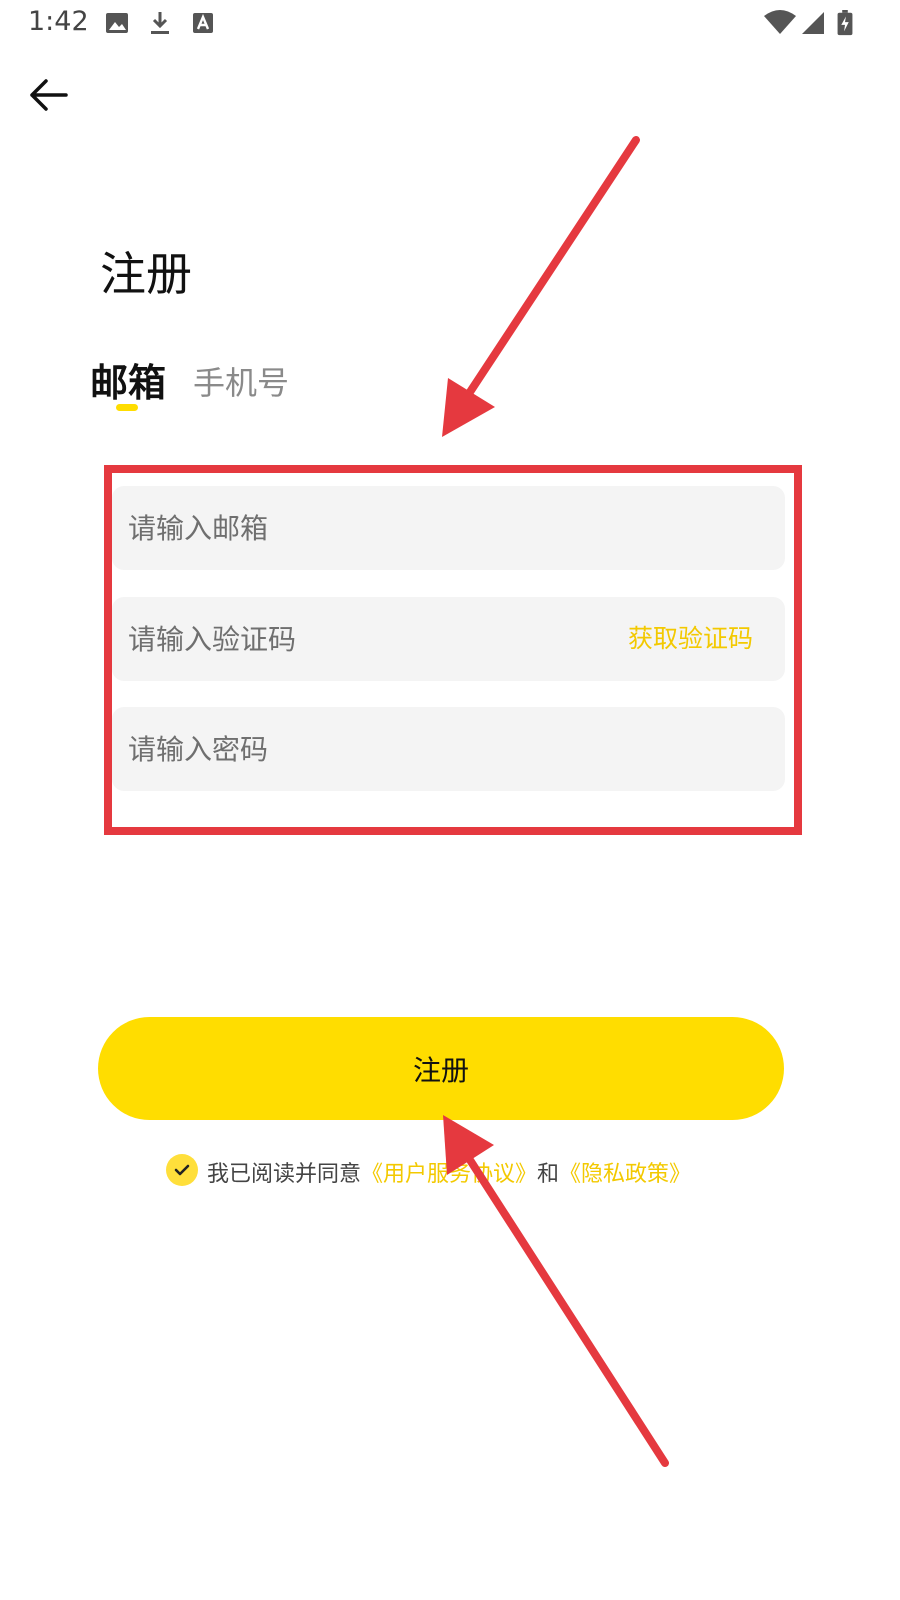  I want to click on status-time: 1:42, so click(58, 21).